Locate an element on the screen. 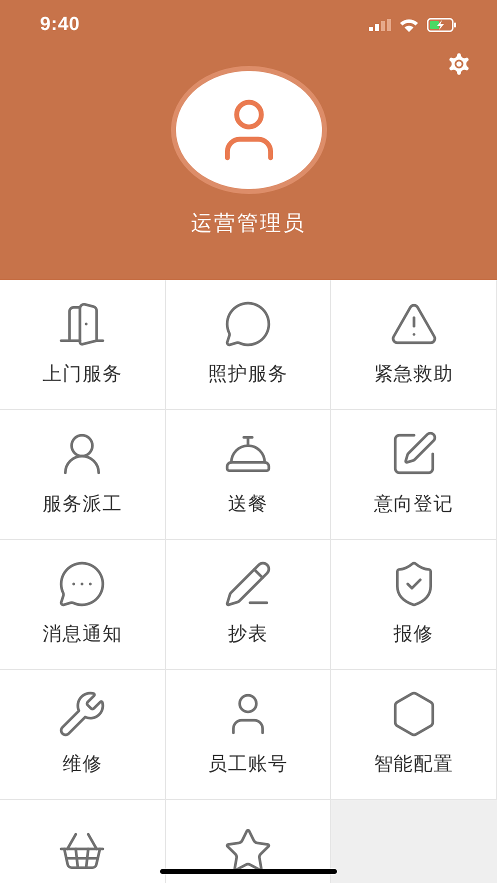 This screenshot has width=497, height=883. battery-charging-icon is located at coordinates (442, 25).